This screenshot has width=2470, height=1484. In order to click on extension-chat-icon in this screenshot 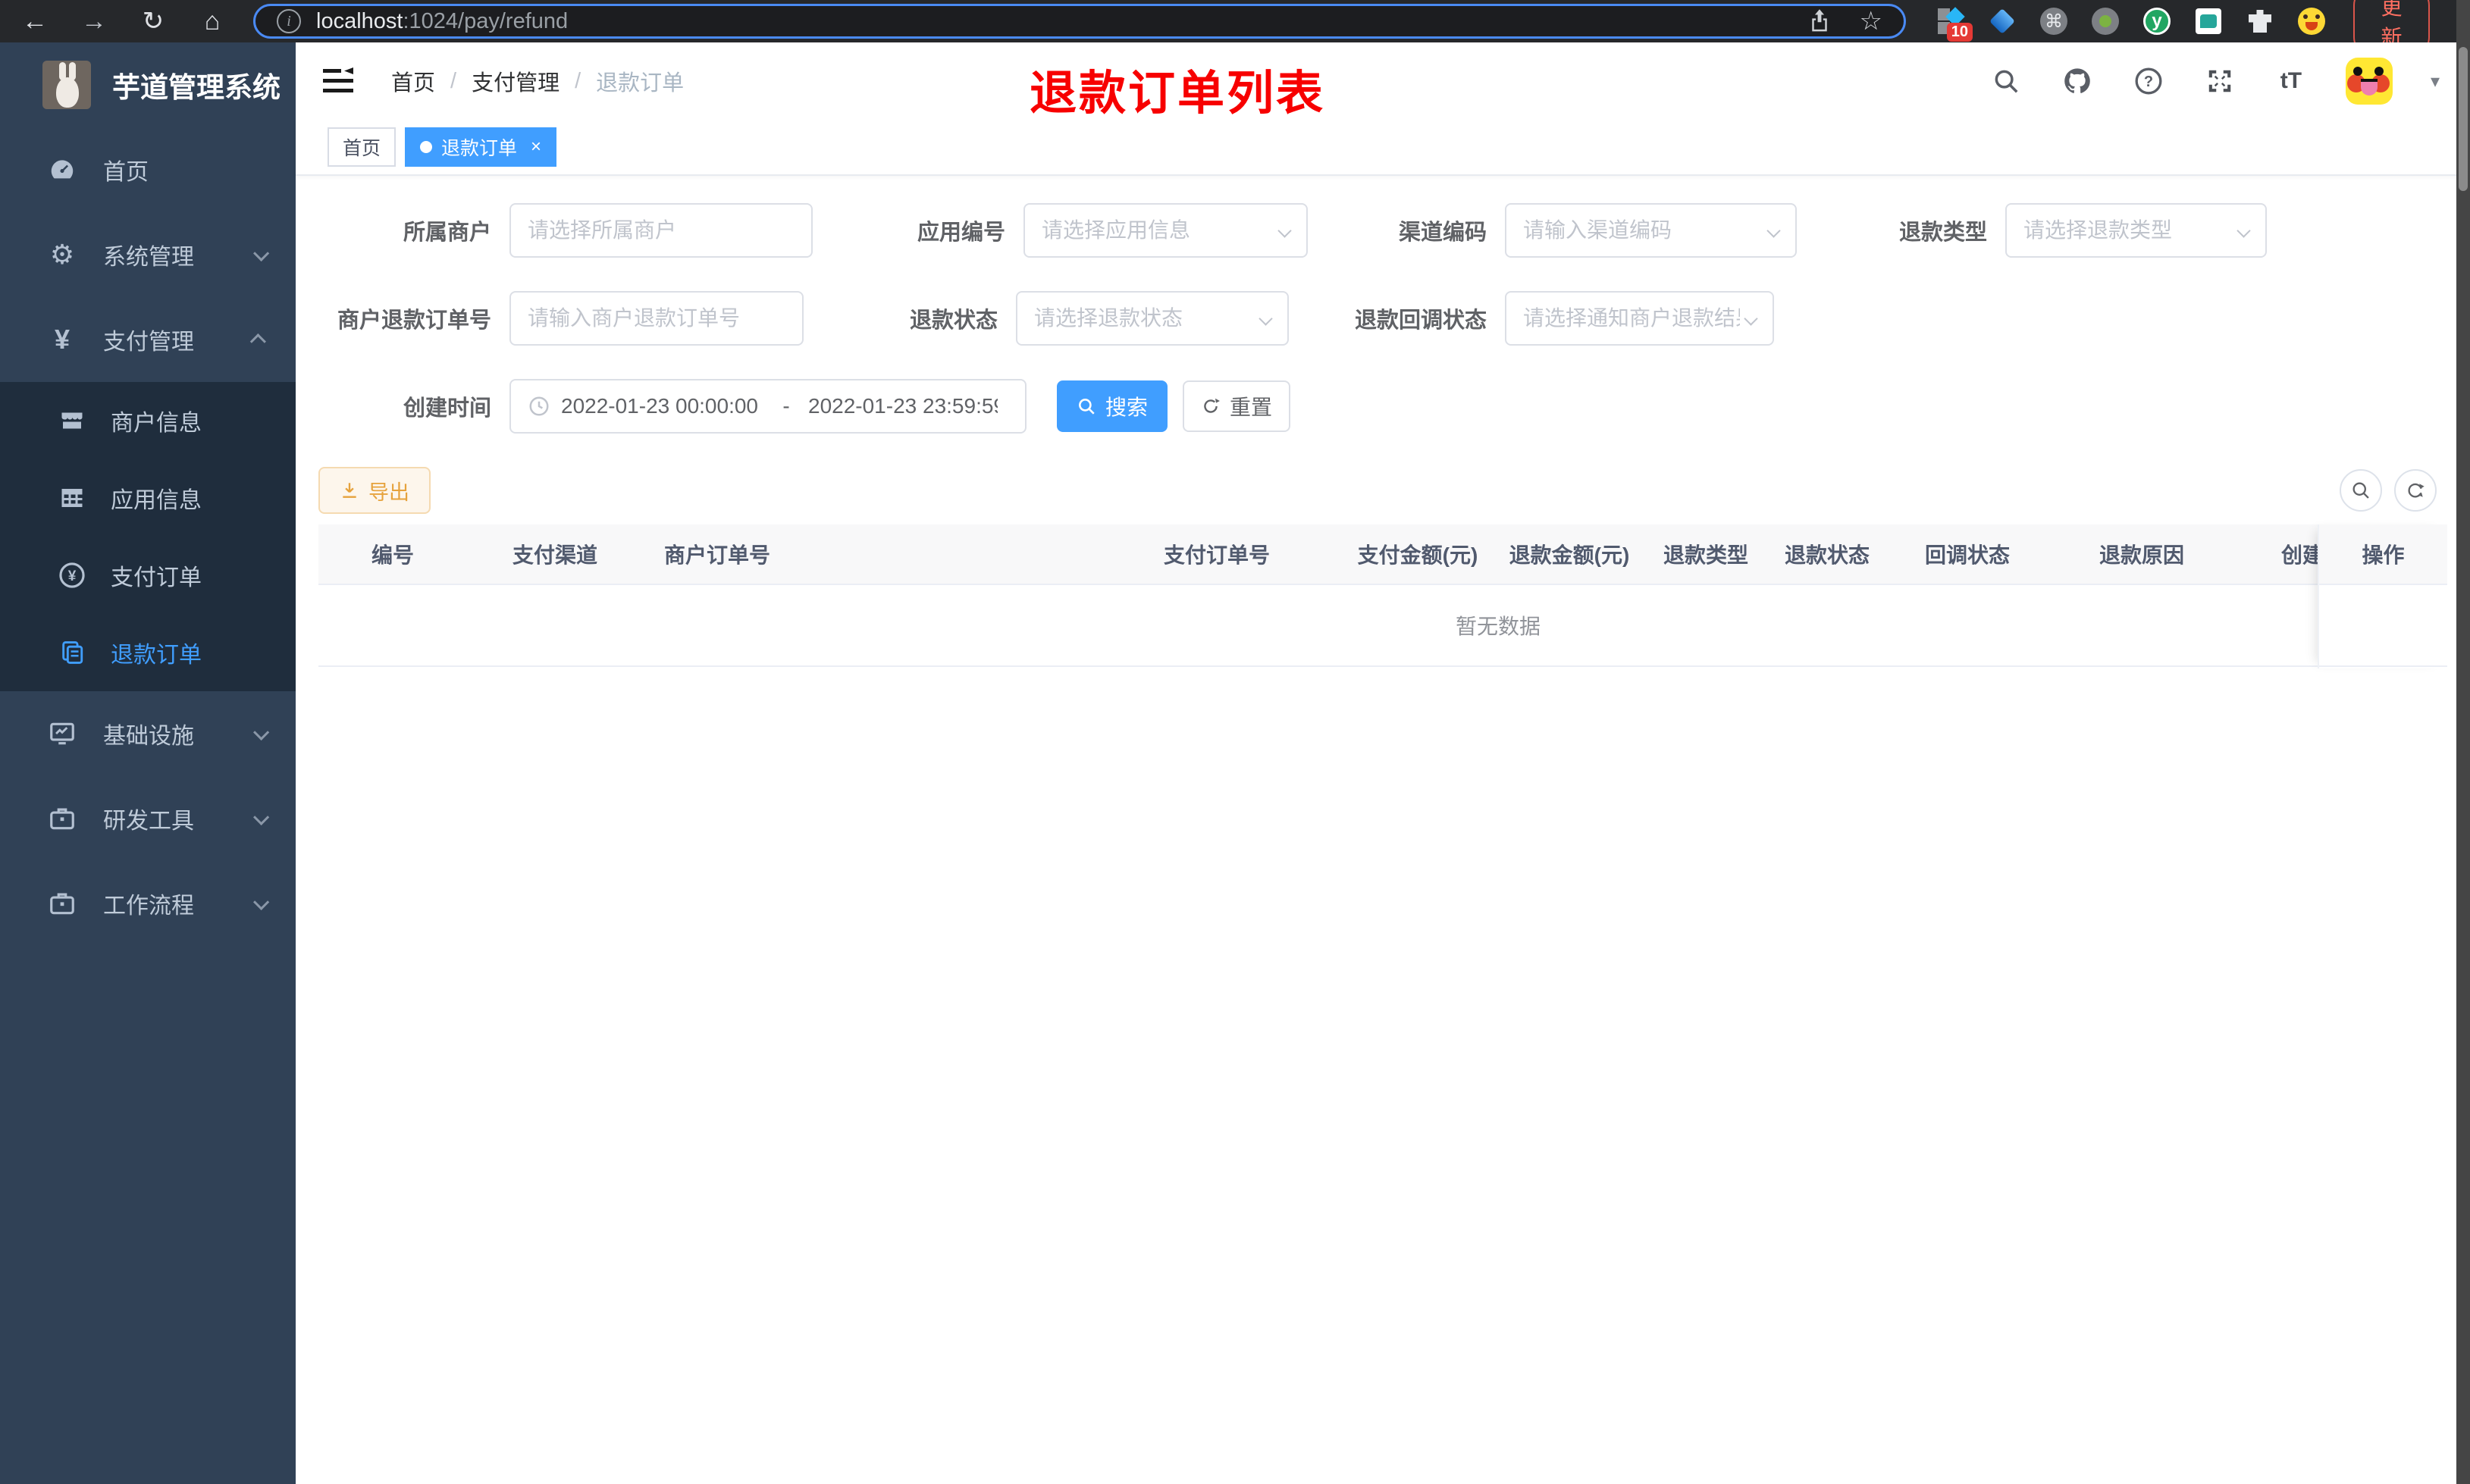, I will do `click(2208, 22)`.